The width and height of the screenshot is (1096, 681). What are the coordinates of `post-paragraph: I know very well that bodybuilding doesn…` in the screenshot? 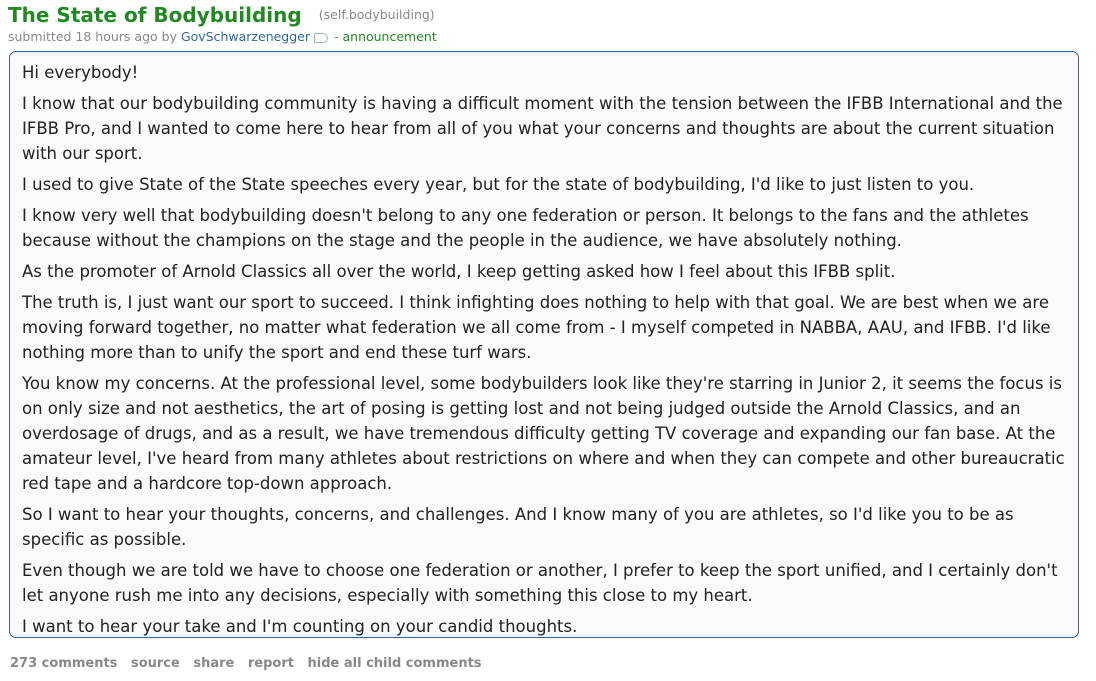 It's located at (525, 228).